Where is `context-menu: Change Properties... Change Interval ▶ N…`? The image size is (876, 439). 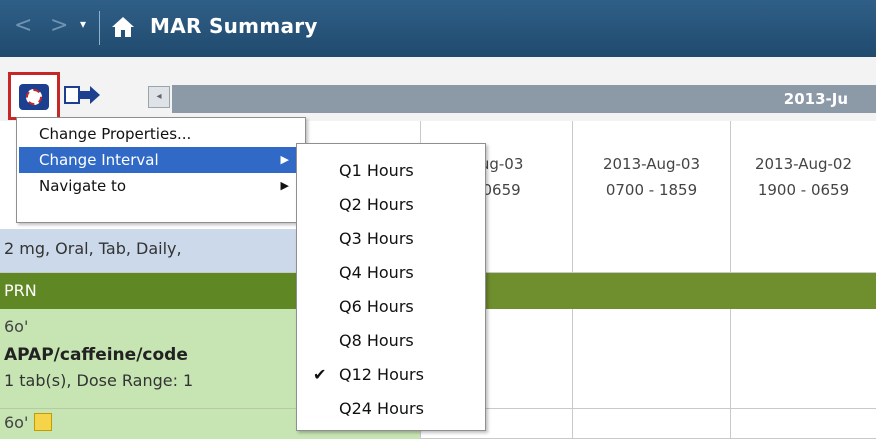 context-menu: Change Properties... Change Interval ▶ N… is located at coordinates (161, 170).